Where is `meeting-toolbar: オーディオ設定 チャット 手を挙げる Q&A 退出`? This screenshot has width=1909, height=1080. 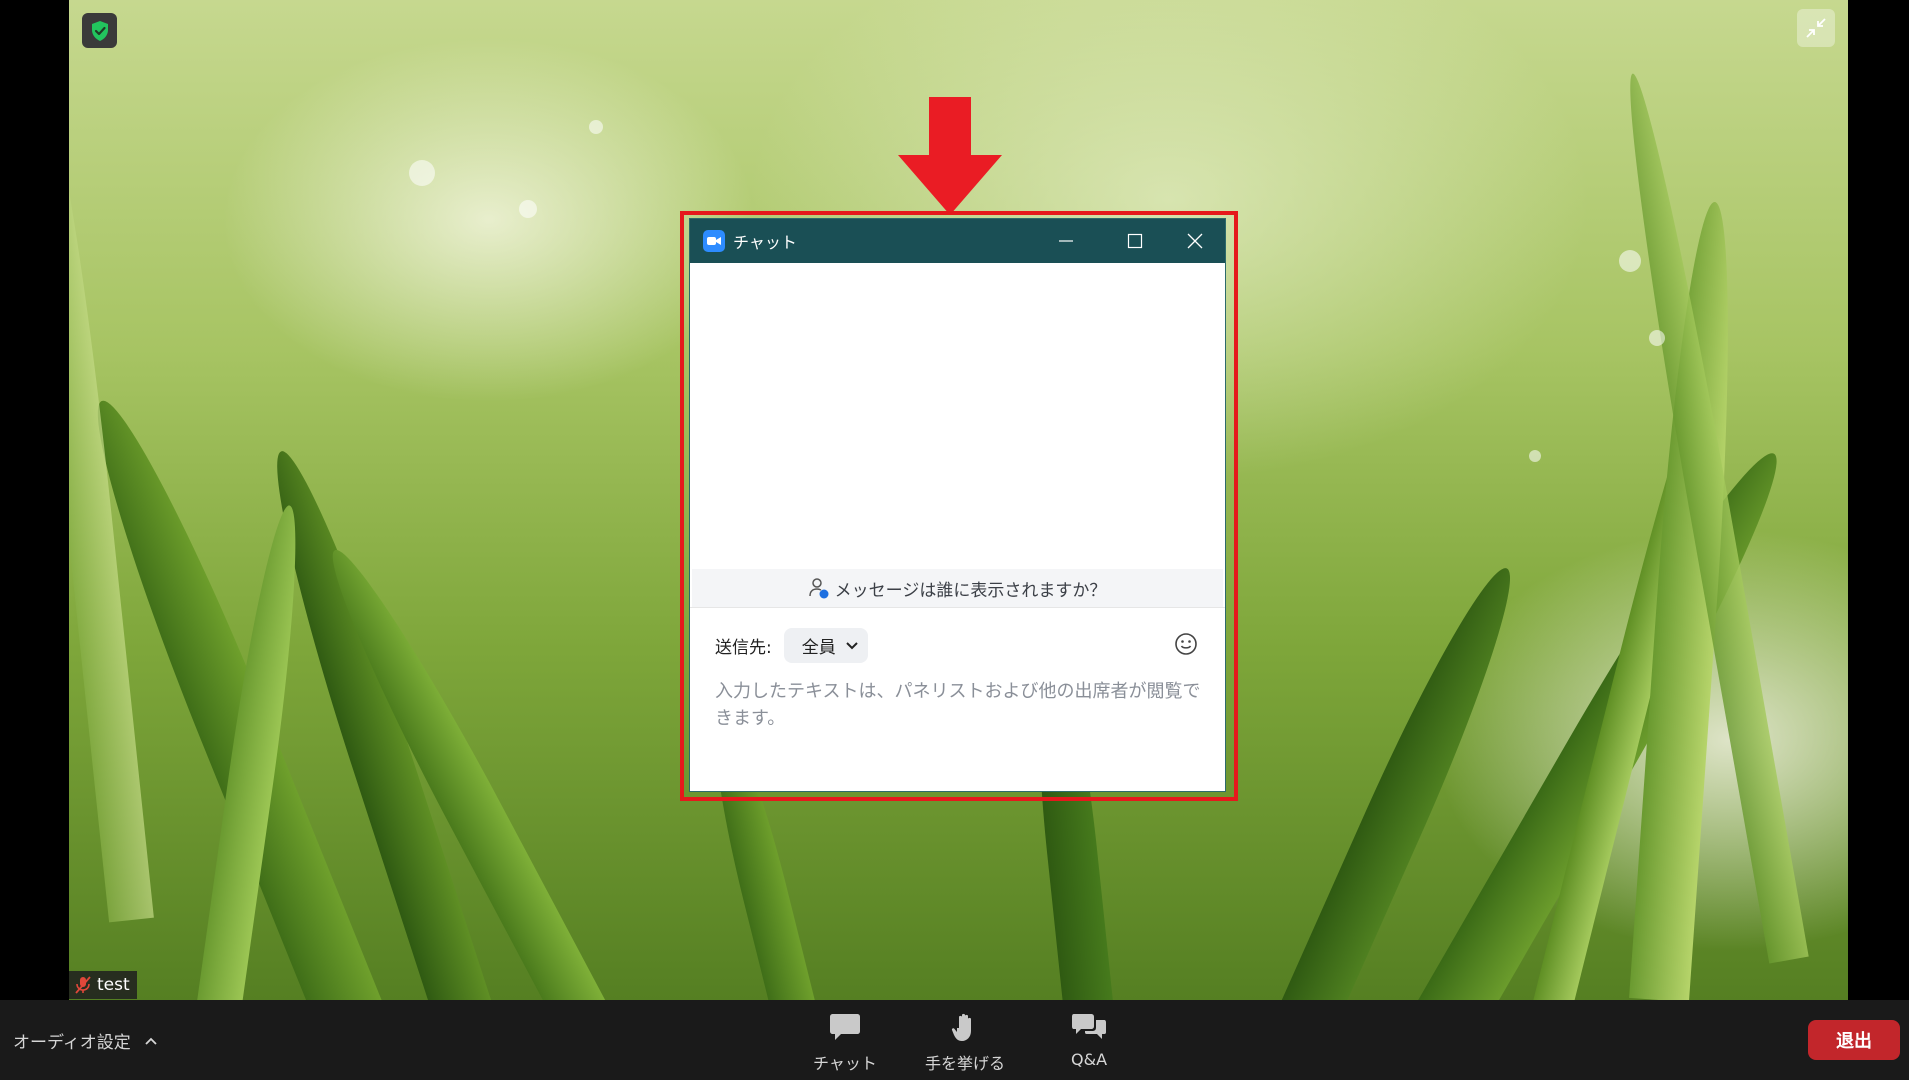 meeting-toolbar: オーディオ設定 チャット 手を挙げる Q&A 退出 is located at coordinates (954, 1040).